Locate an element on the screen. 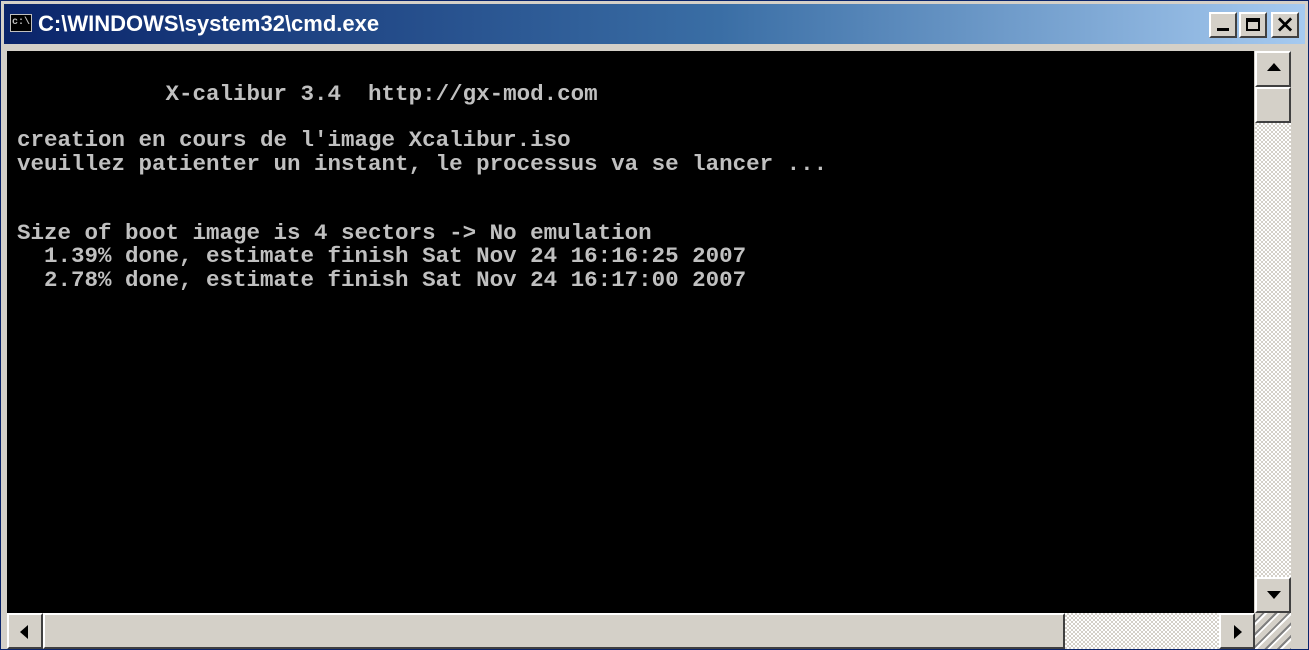  arrow-down-icon is located at coordinates (1274, 595).